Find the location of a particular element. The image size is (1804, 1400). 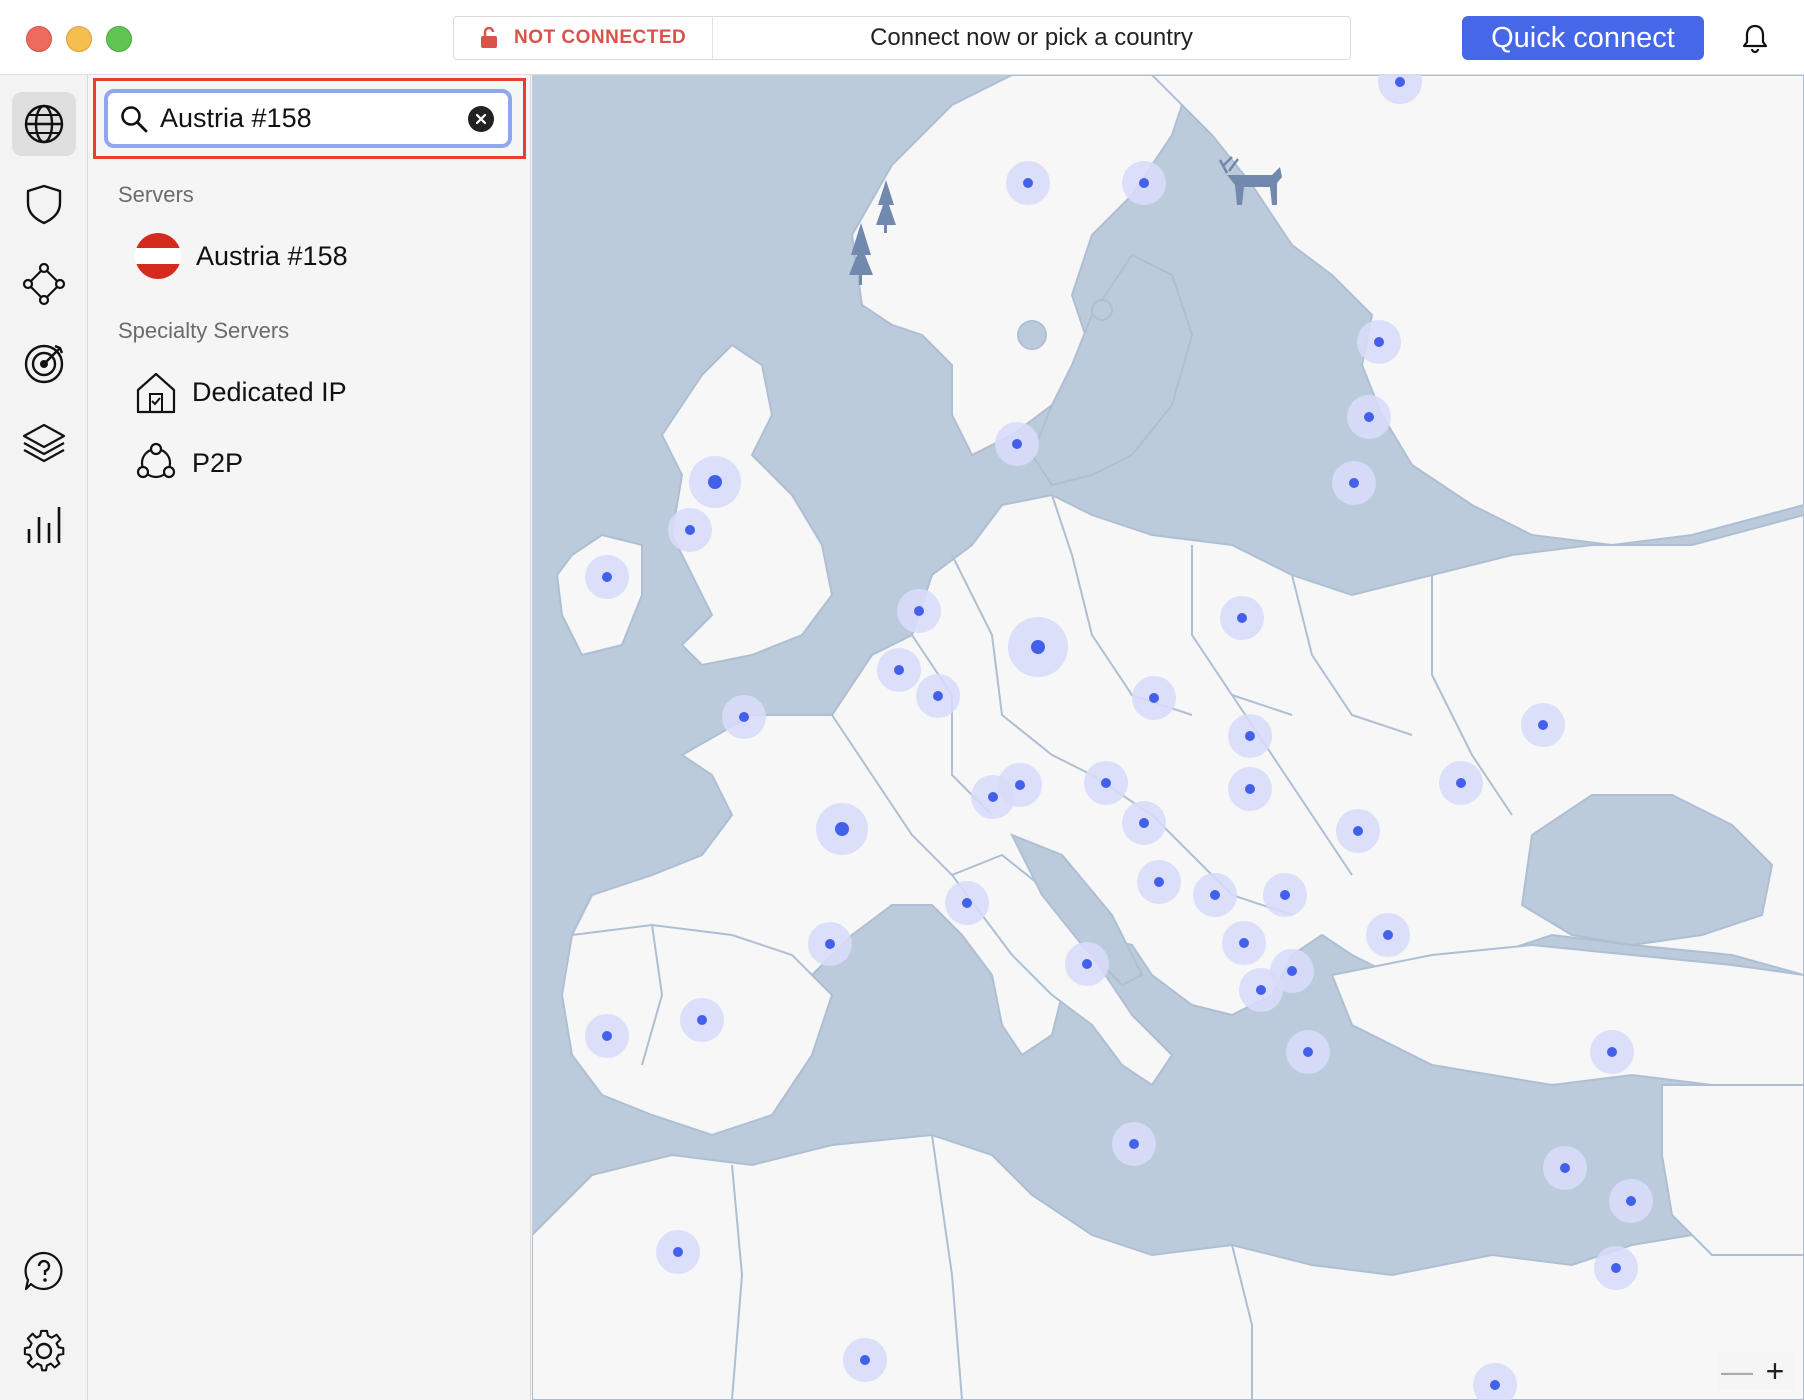

specialty-item-p2p: P2P is located at coordinates (314, 463).